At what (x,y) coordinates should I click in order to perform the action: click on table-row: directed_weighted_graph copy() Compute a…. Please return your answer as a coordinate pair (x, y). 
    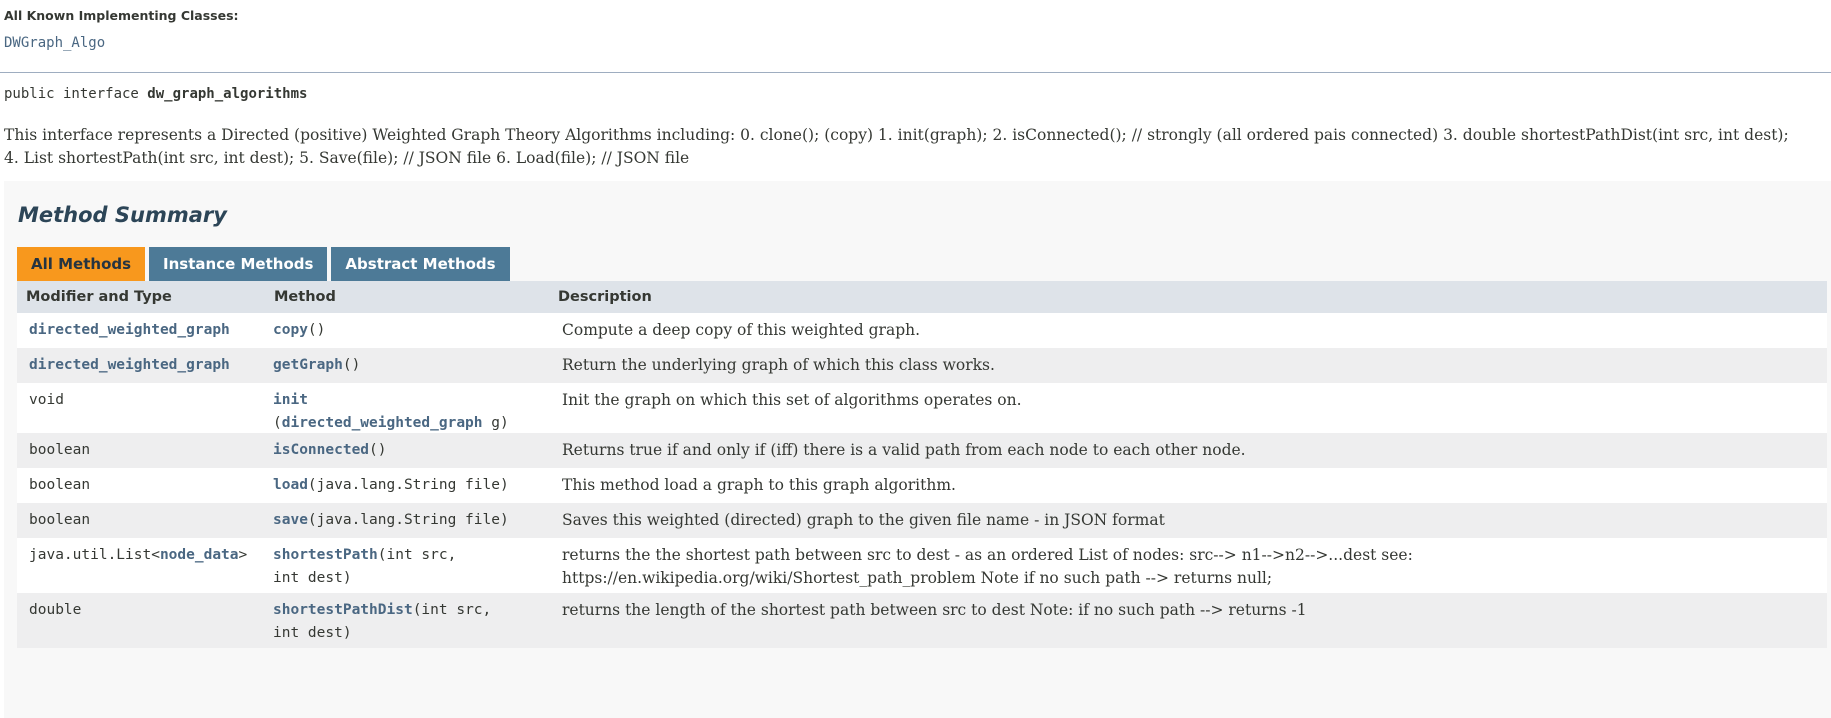
    Looking at the image, I should click on (922, 330).